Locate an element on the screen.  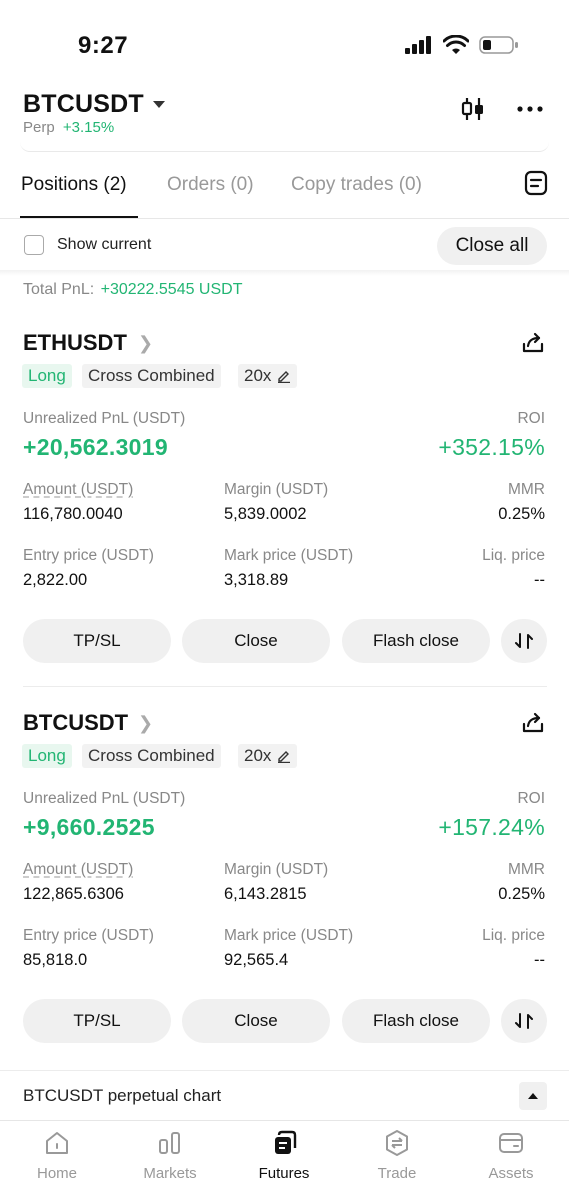
total-pnl-value: +30222.5545 USDT is located at coordinates (171, 289).